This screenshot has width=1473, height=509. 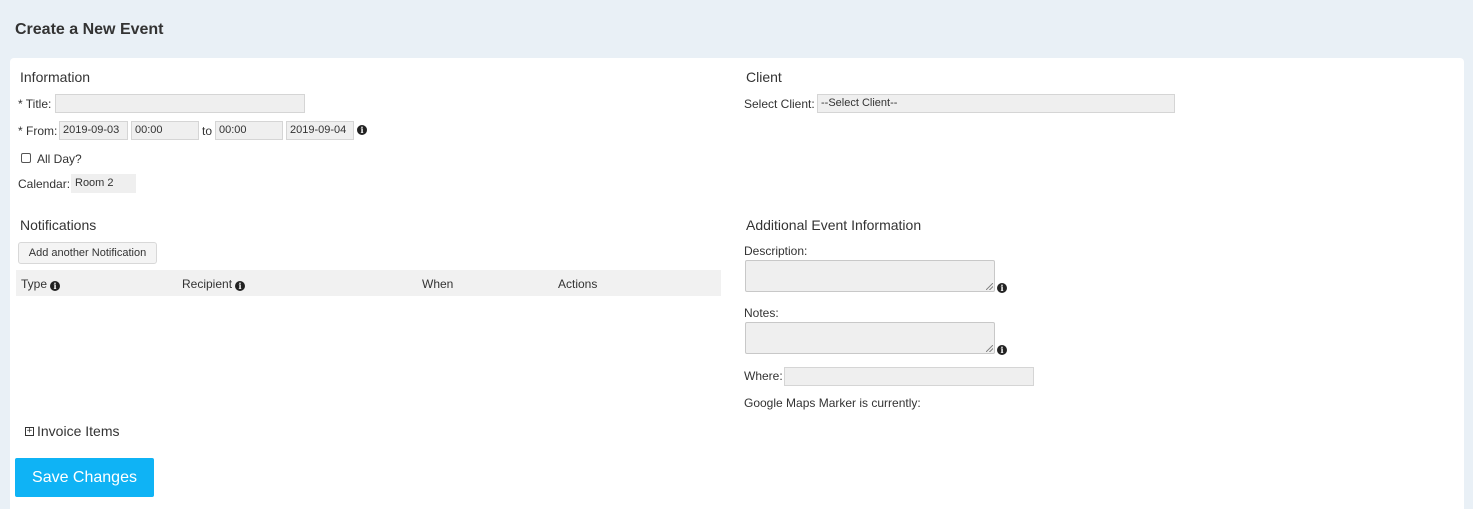 I want to click on description-resize-handle, so click(x=989, y=286).